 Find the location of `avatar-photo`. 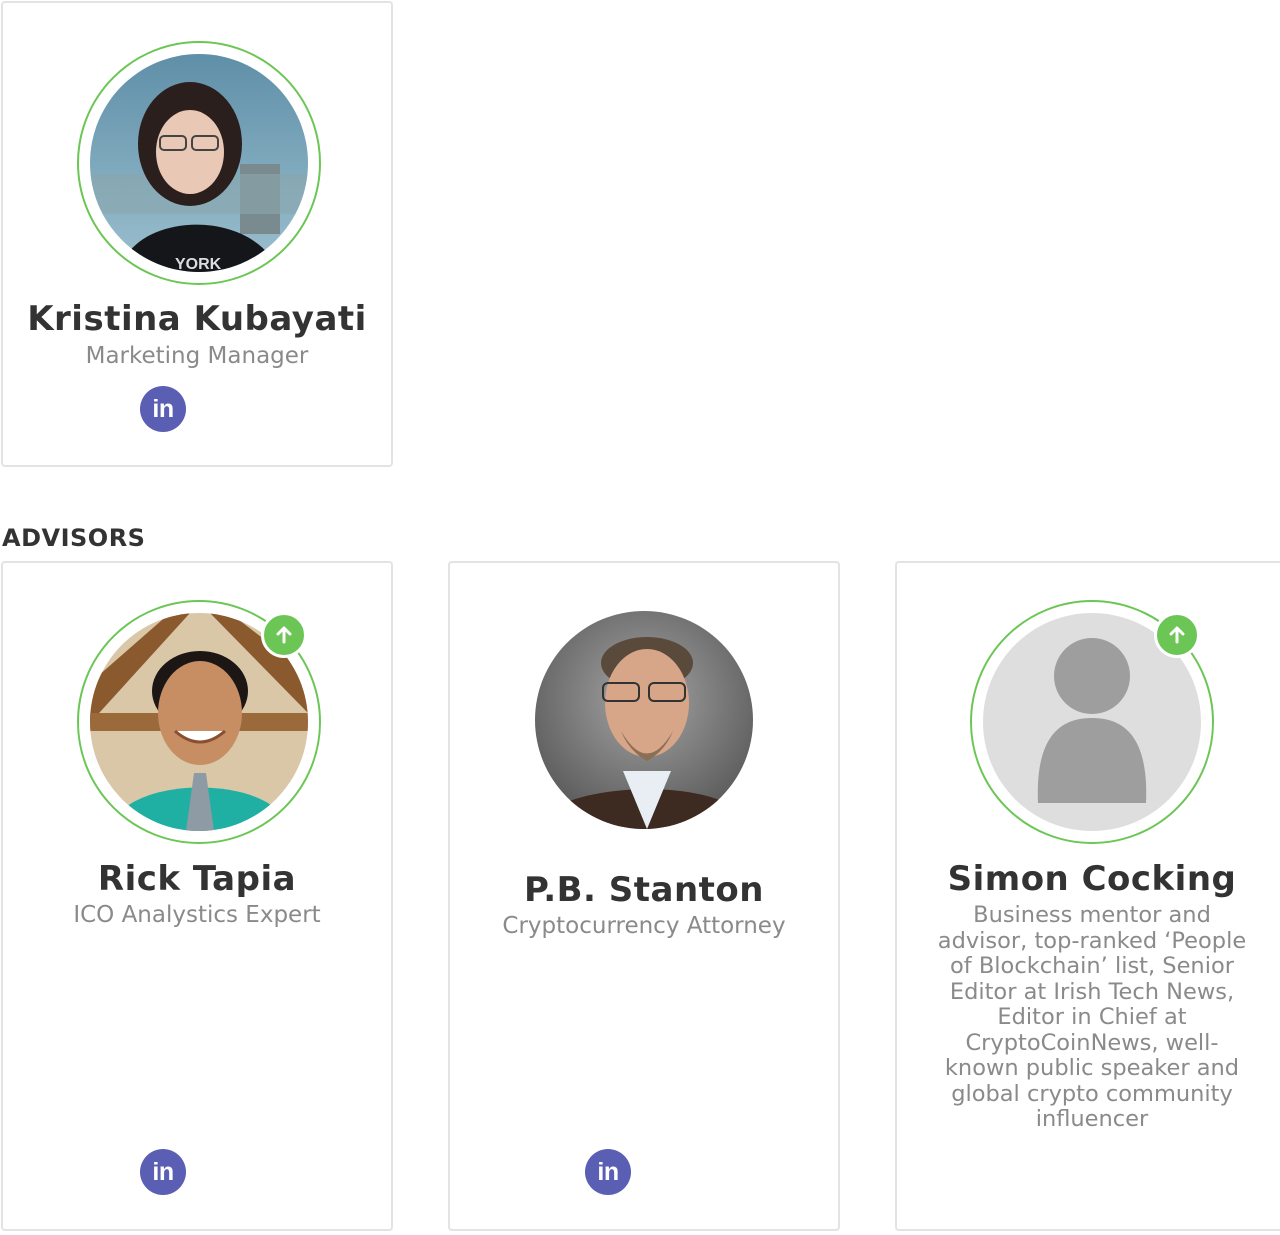

avatar-photo is located at coordinates (644, 720).